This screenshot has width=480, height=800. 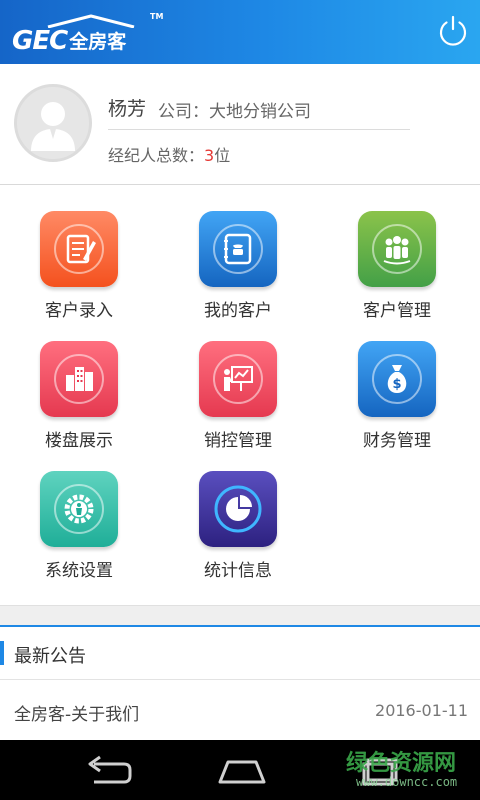 What do you see at coordinates (238, 249) in the screenshot?
I see `address-book-icon` at bounding box center [238, 249].